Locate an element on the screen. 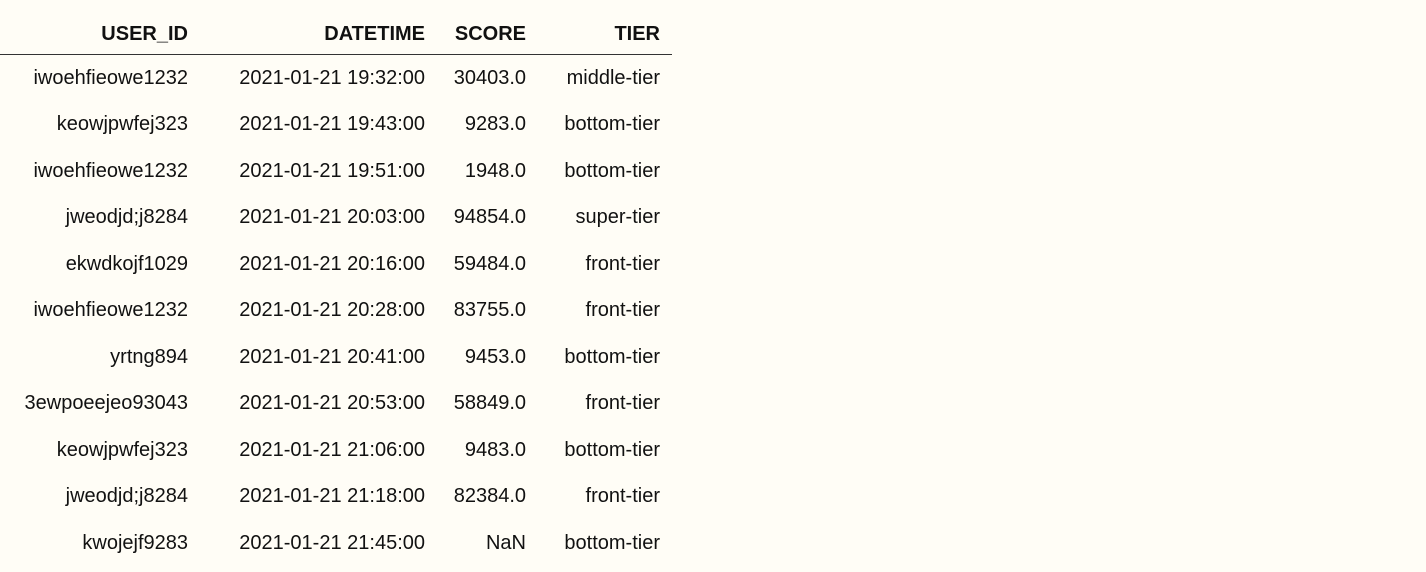 The width and height of the screenshot is (1426, 572). user-id-cell: ekwdkojf1029 is located at coordinates (126, 263).